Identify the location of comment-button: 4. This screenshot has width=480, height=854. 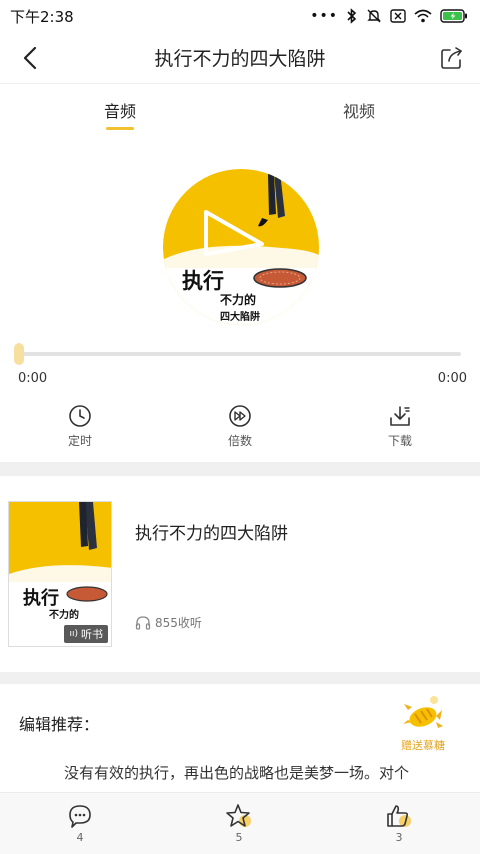
(80, 823).